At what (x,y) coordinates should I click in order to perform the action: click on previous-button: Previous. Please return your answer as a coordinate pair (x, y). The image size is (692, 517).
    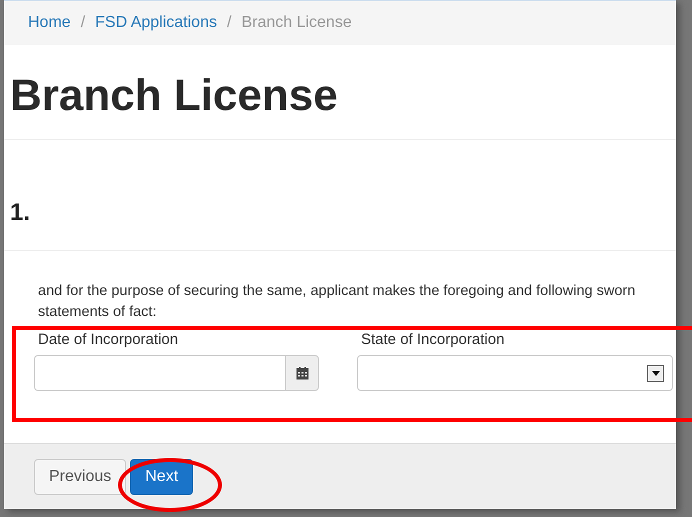
    Looking at the image, I should click on (80, 476).